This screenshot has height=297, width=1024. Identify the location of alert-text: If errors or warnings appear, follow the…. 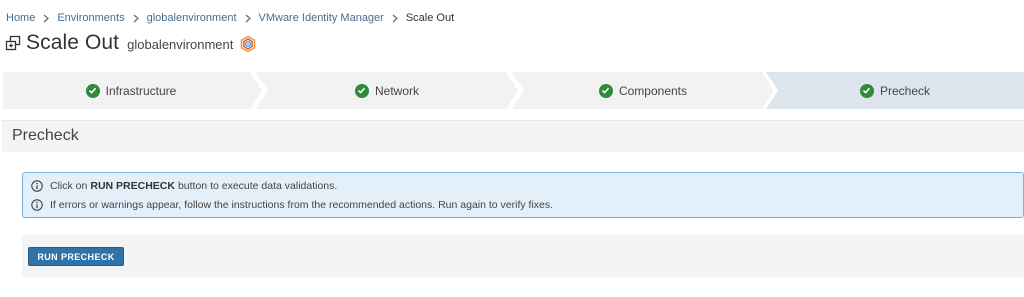
(302, 205).